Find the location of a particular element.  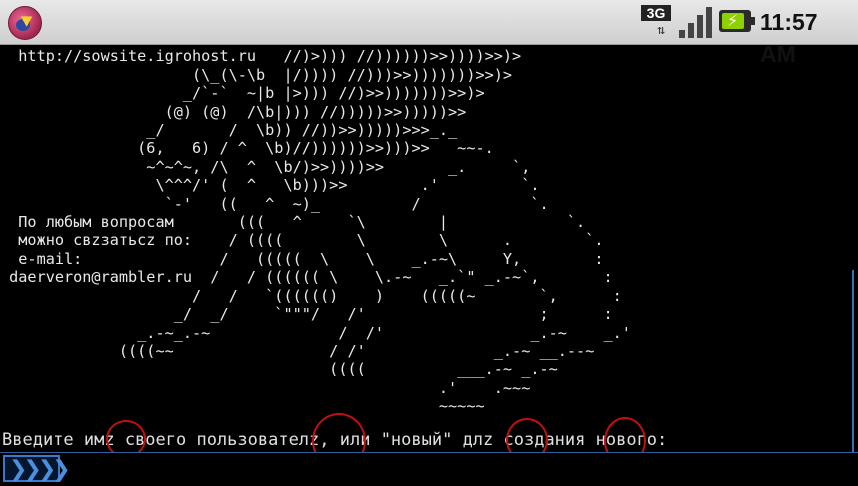

status-bar: 3G ⇅ ⚡ 11:57 AM is located at coordinates (429, 33).